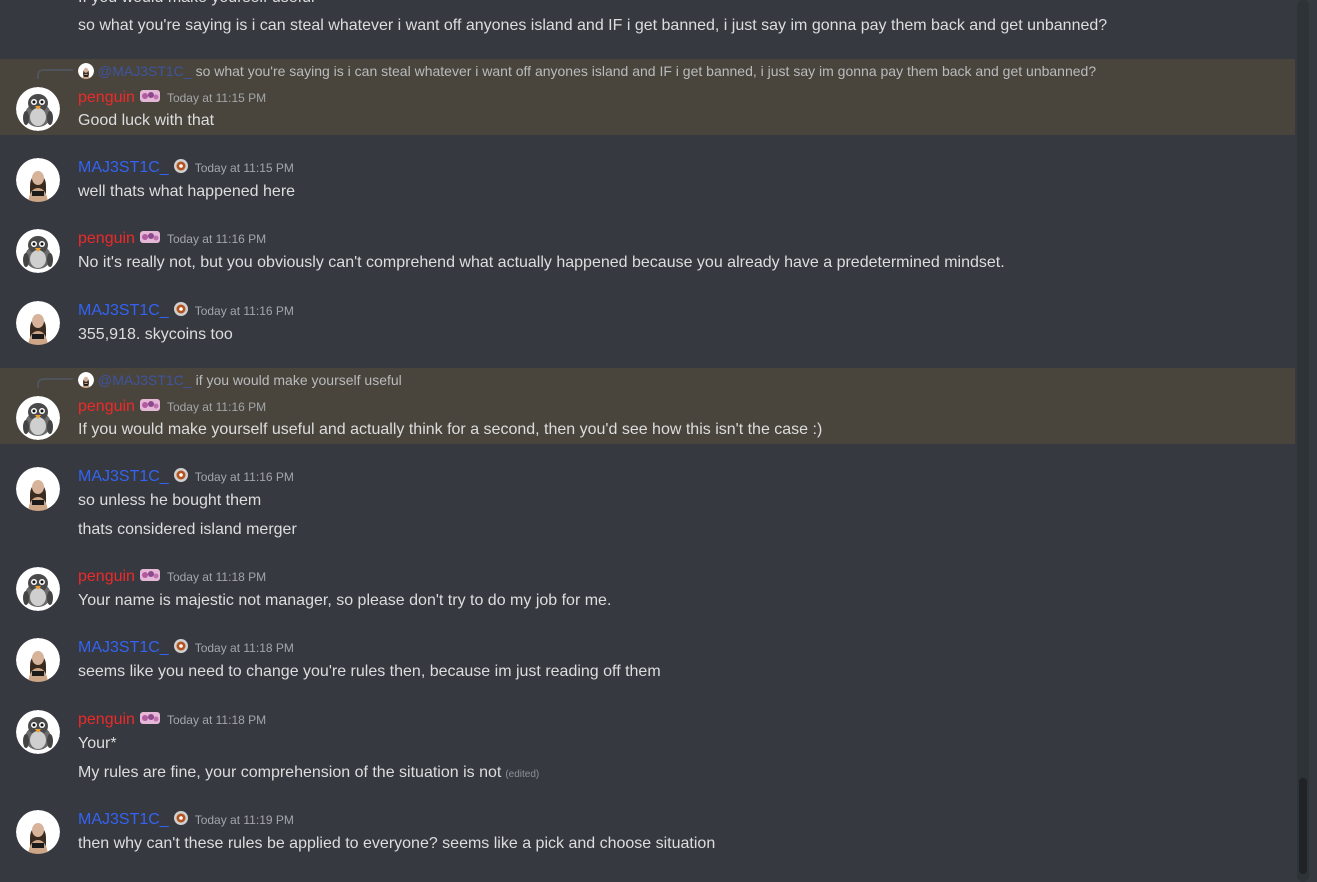  Describe the element at coordinates (187, 191) in the screenshot. I see `message-text: well thats what happened here` at that location.